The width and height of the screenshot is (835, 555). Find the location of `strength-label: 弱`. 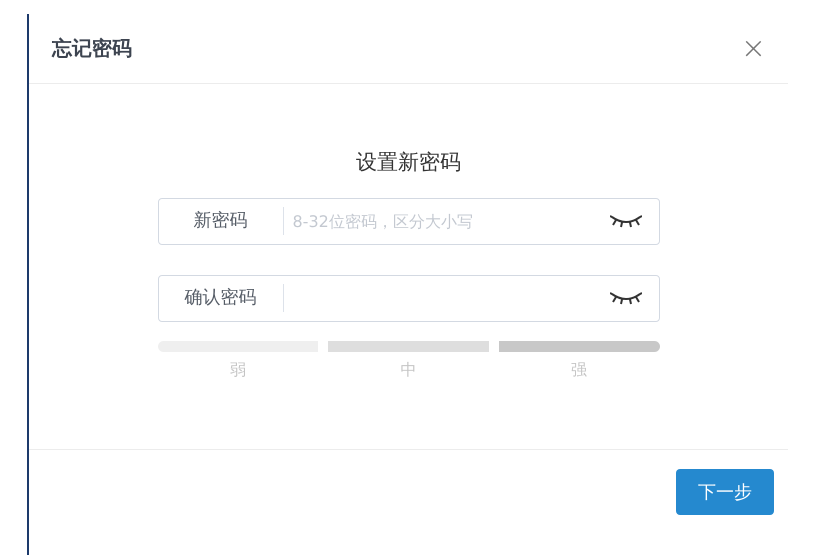

strength-label: 弱 is located at coordinates (238, 370).